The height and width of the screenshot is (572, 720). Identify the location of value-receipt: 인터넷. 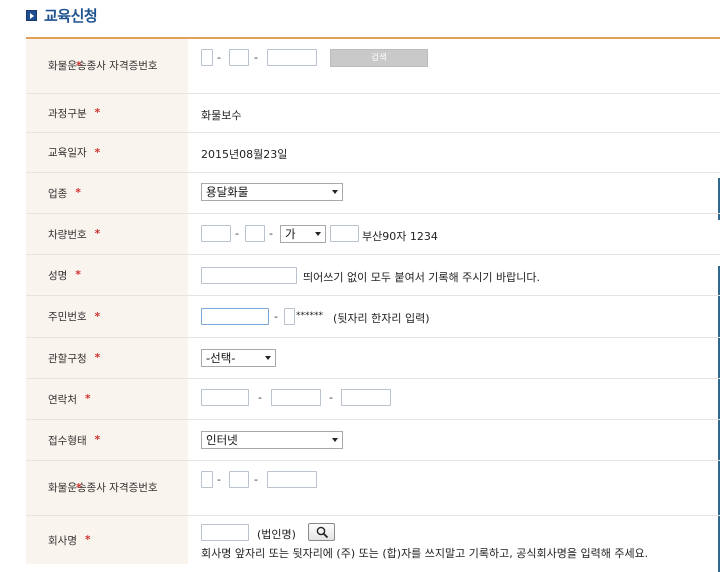
(460, 440).